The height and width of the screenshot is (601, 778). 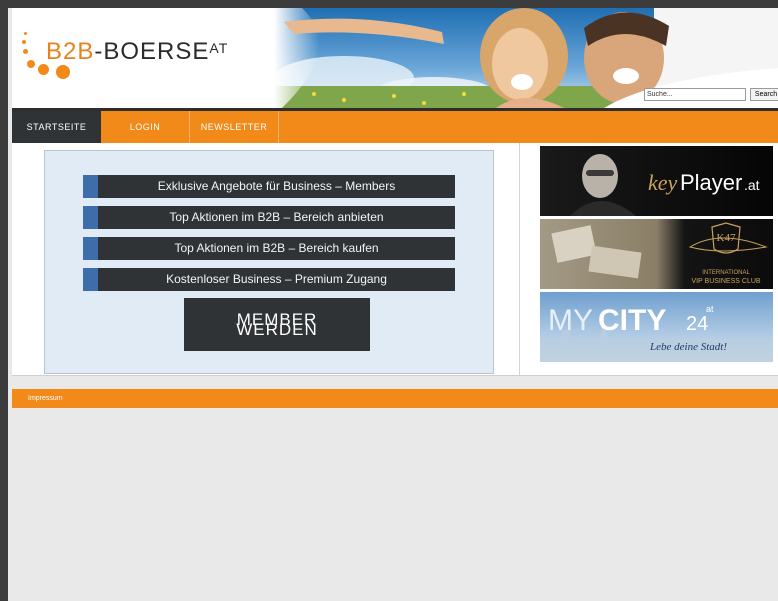 I want to click on offer-link-aktionen-kaufen: Top Aktionen im B2B – Bereich kaufen, so click(x=269, y=248).